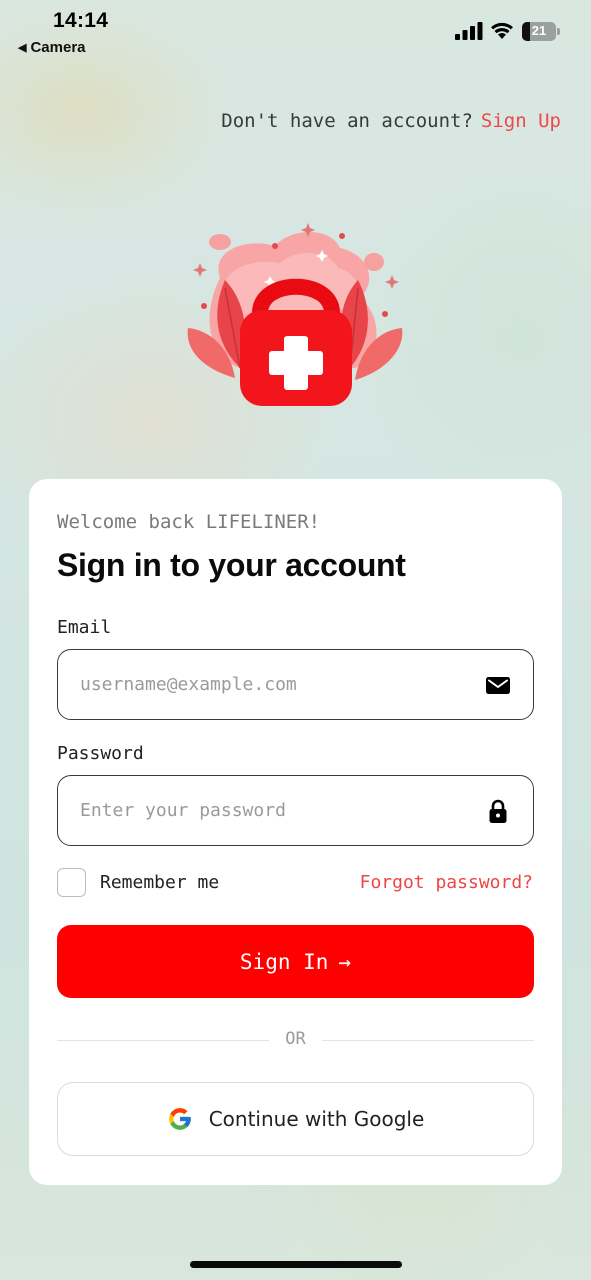 The width and height of the screenshot is (591, 1280). Describe the element at coordinates (295, 32) in the screenshot. I see `status-bar: 14:14 ◀ Camera 21` at that location.